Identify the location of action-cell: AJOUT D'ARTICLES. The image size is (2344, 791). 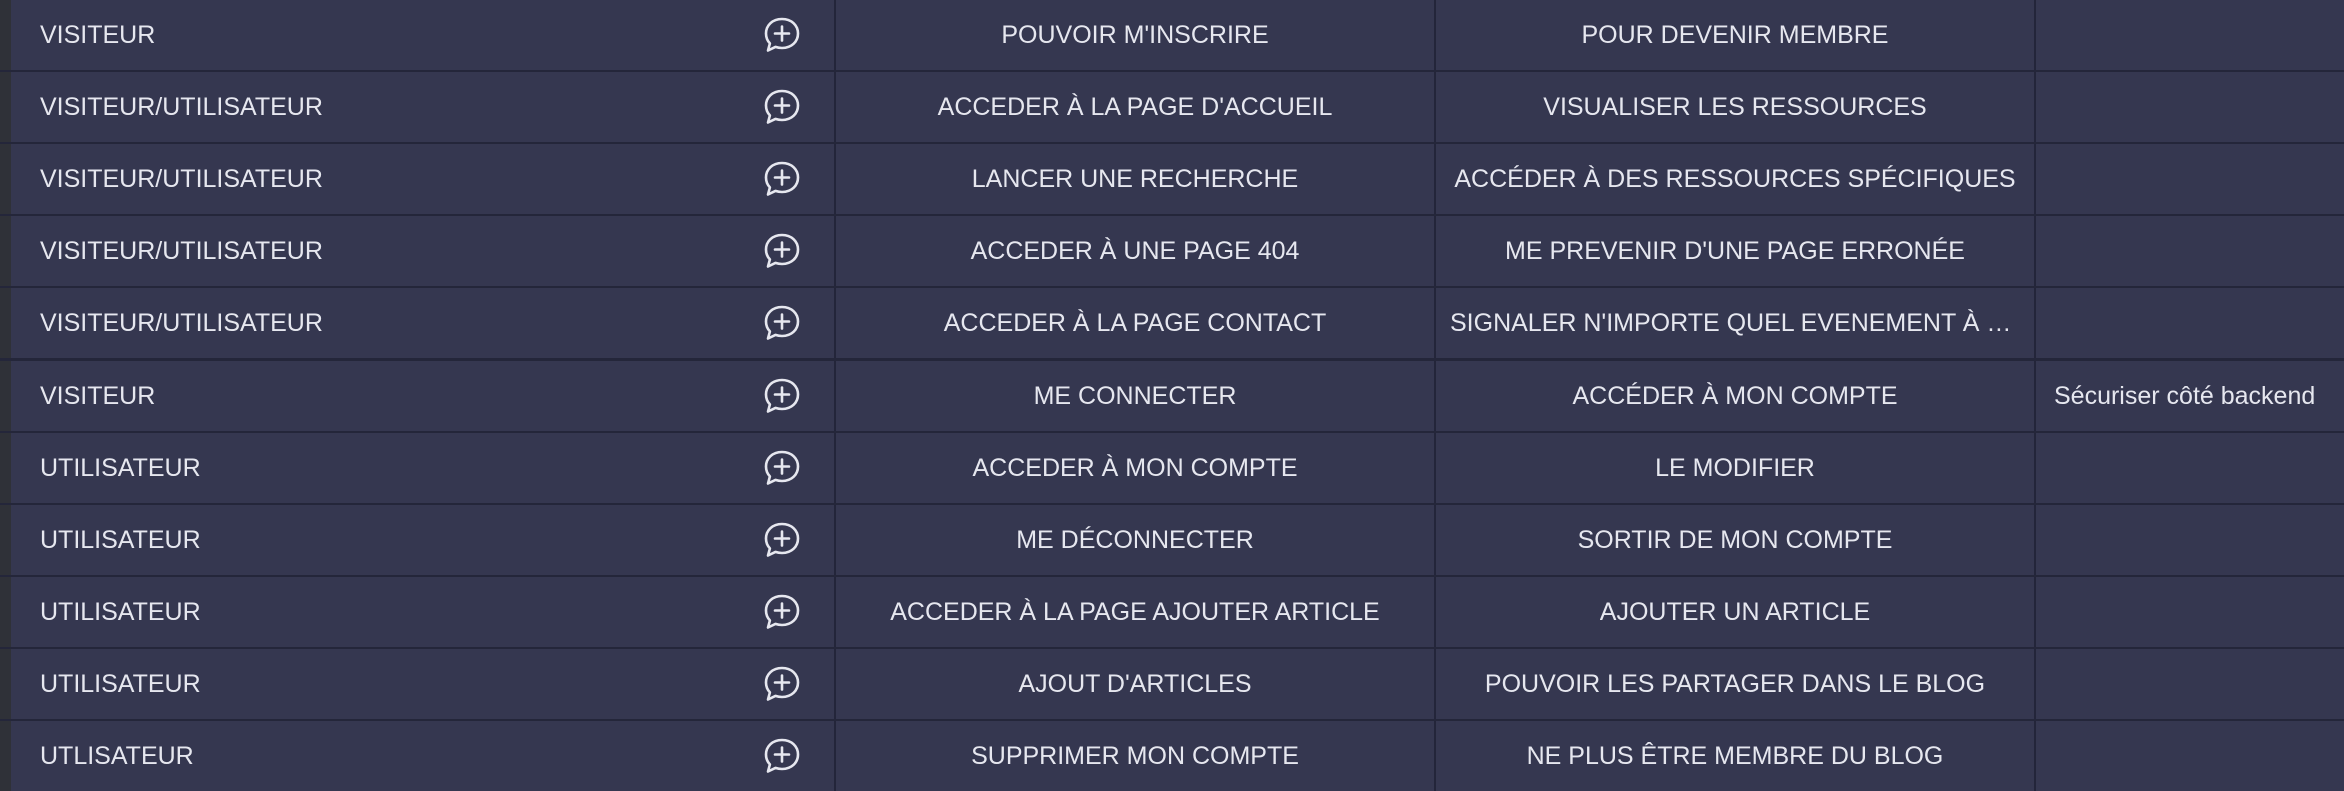
(1136, 684).